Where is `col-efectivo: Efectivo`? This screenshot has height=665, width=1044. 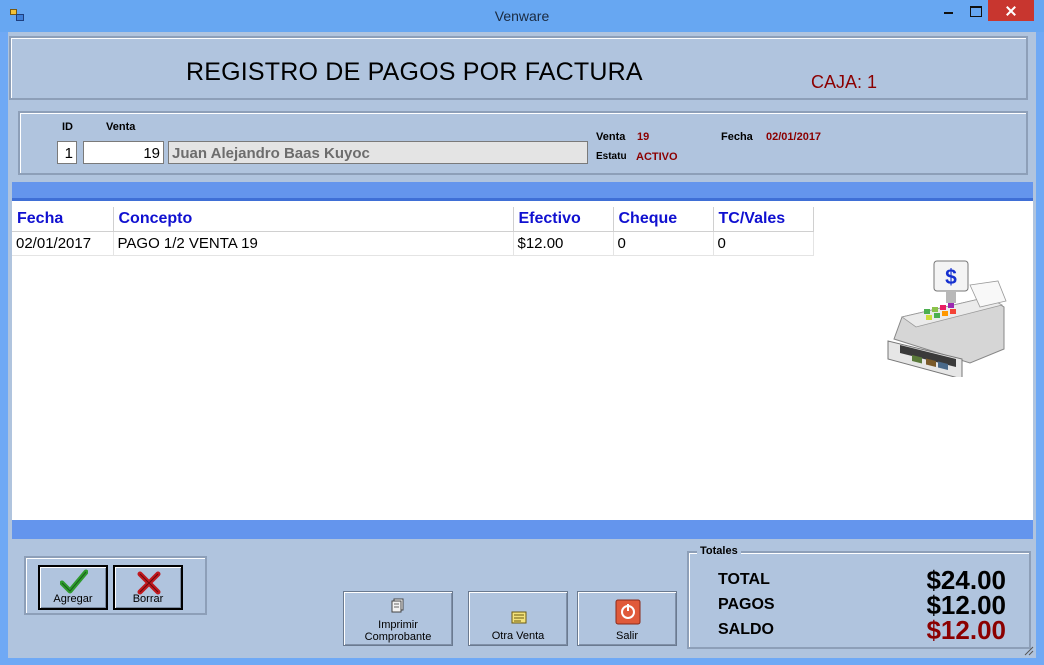
col-efectivo: Efectivo is located at coordinates (563, 219).